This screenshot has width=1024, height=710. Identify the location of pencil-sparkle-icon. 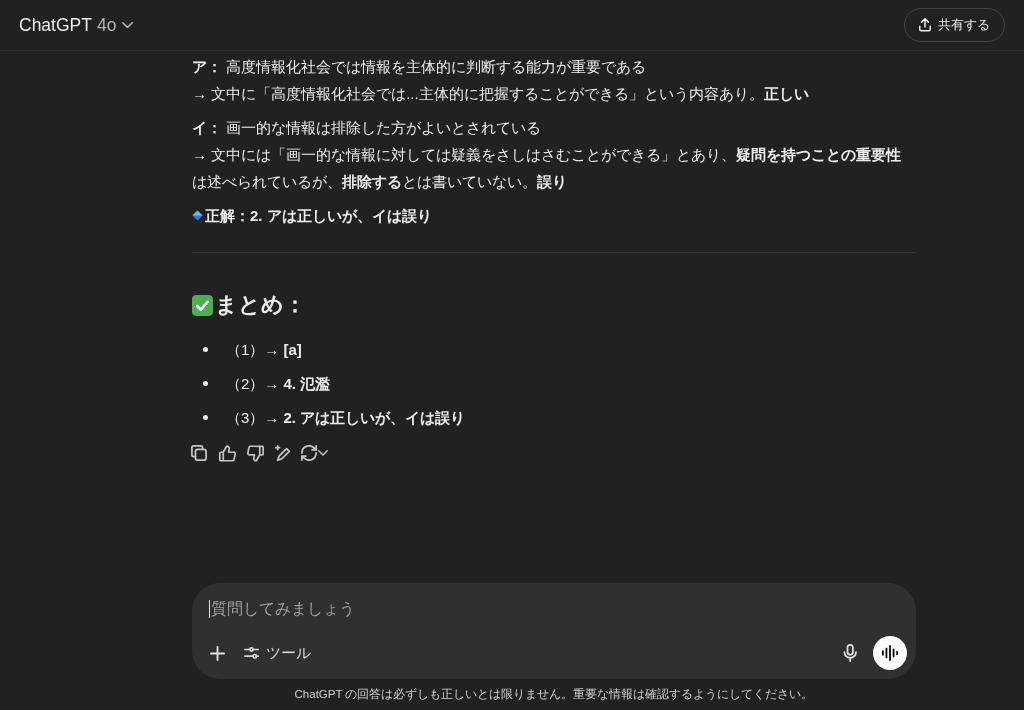
(283, 453).